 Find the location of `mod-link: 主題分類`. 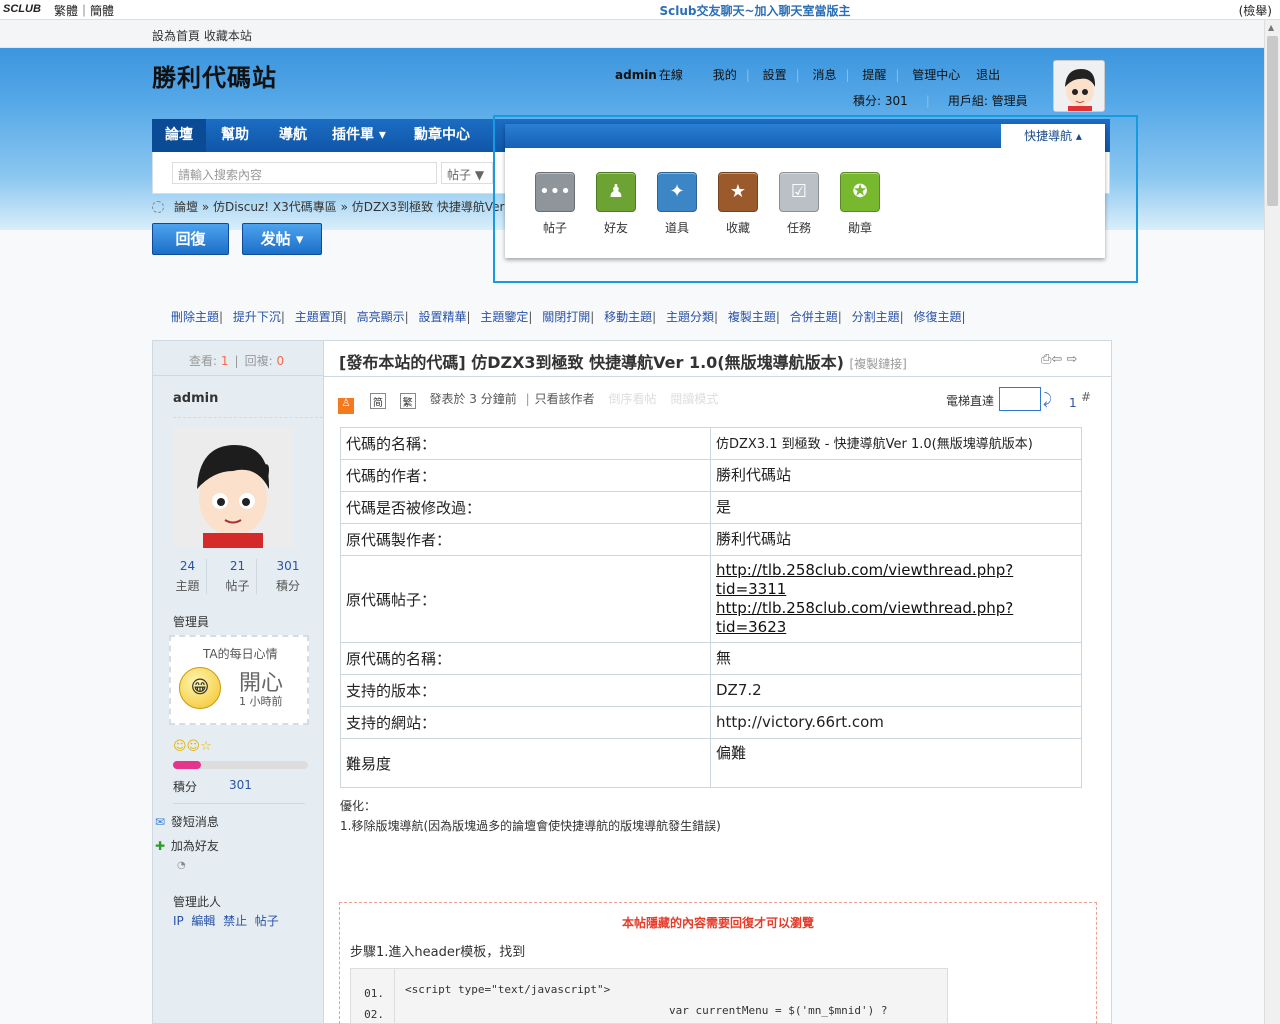

mod-link: 主題分類 is located at coordinates (690, 317).